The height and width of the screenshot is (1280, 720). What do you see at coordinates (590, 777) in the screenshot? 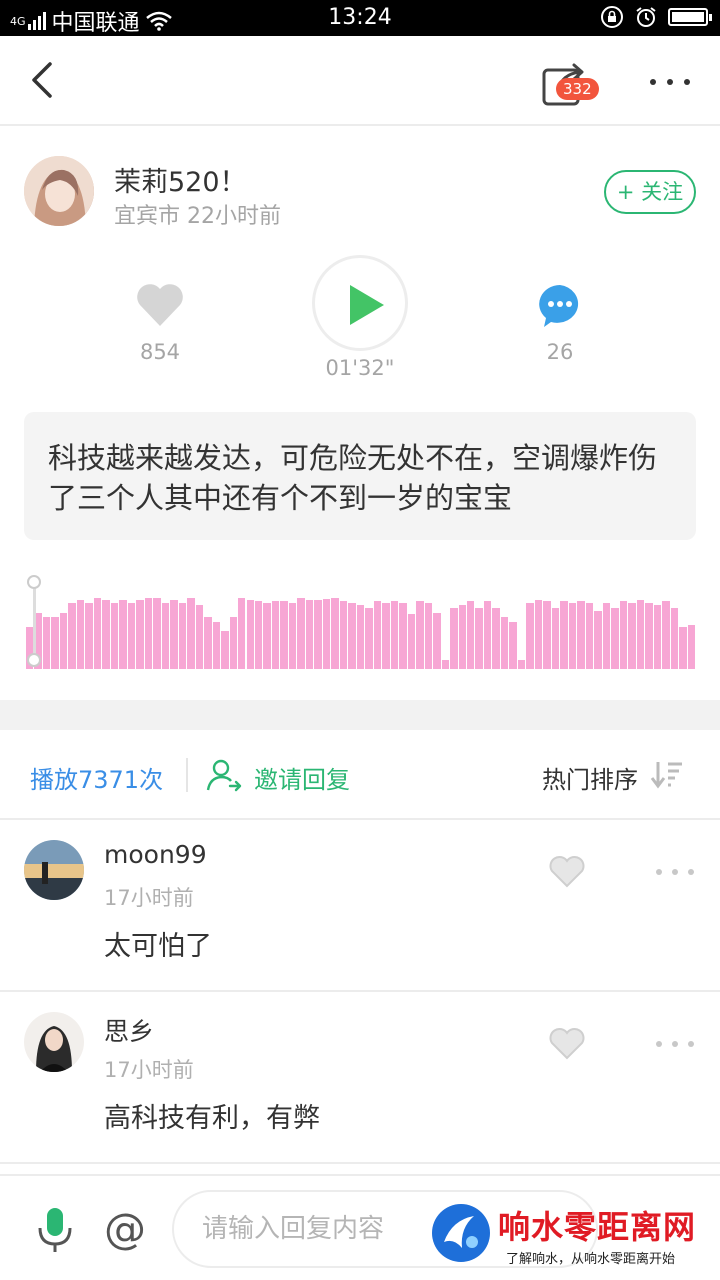
I see `sort-hot-button: 热门排序` at bounding box center [590, 777].